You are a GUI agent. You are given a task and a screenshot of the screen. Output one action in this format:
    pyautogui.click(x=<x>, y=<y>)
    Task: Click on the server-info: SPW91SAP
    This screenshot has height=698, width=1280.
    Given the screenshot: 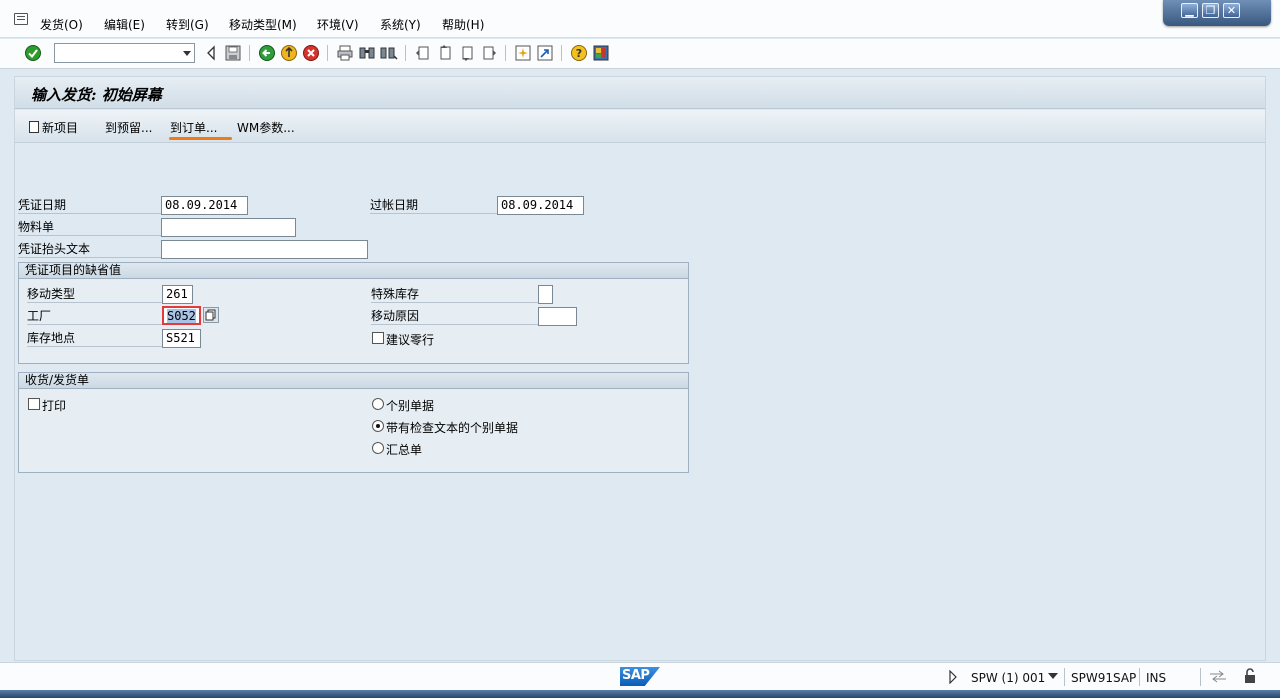 What is the action you would take?
    pyautogui.click(x=1104, y=678)
    